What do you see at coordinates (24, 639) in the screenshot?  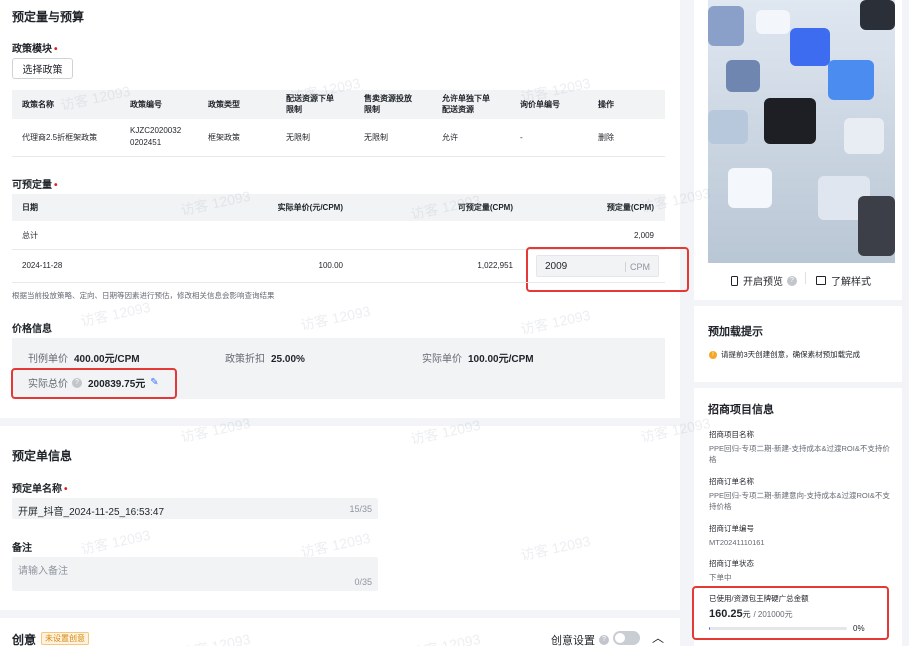 I see `section-title-creative: 创意` at bounding box center [24, 639].